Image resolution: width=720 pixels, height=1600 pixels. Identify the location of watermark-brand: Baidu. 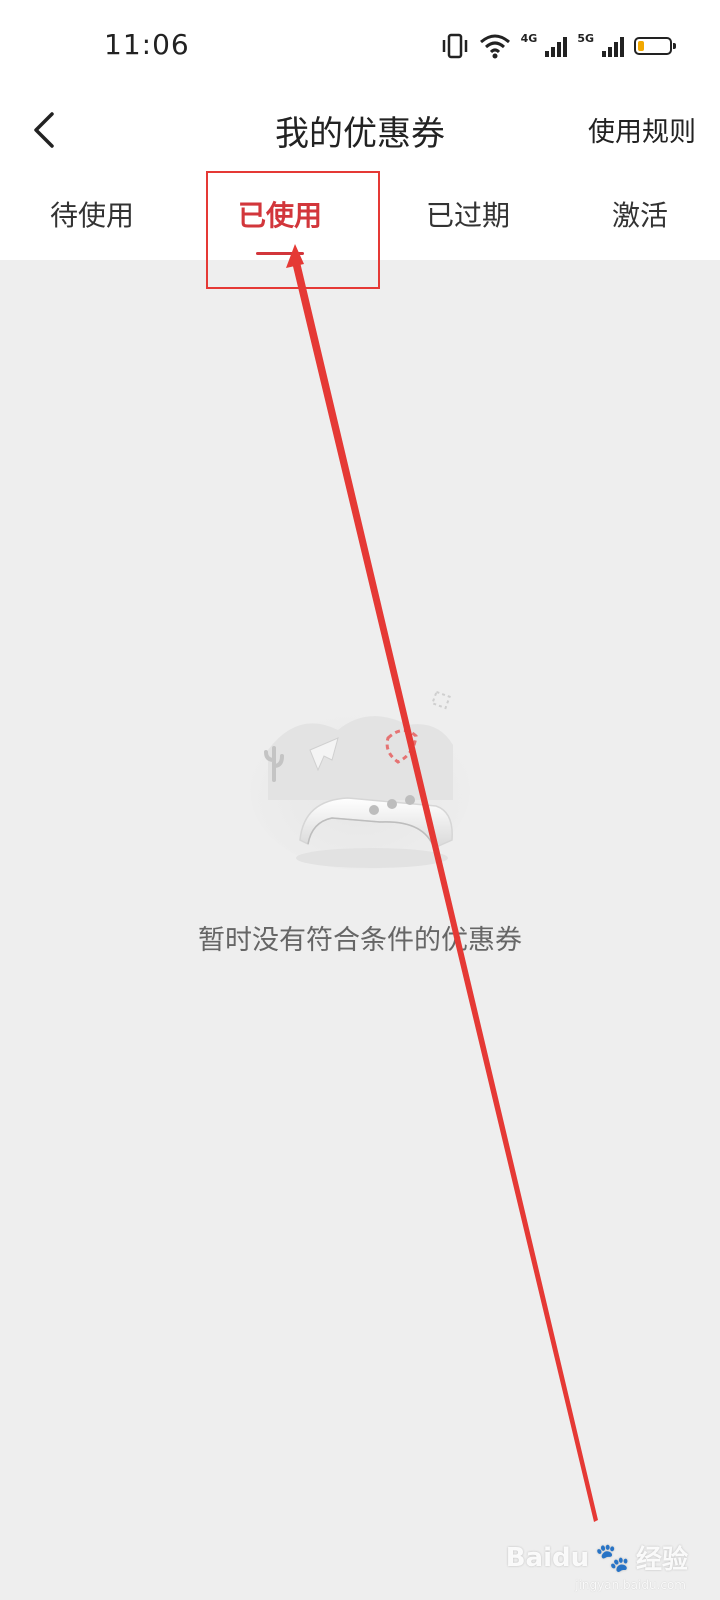
(547, 1557).